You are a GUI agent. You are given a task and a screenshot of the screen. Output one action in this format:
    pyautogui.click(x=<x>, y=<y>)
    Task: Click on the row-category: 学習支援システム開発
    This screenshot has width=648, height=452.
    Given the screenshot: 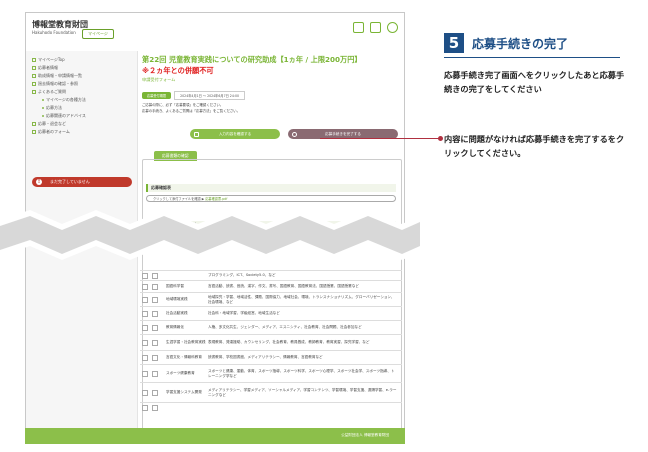 What is the action you would take?
    pyautogui.click(x=184, y=392)
    